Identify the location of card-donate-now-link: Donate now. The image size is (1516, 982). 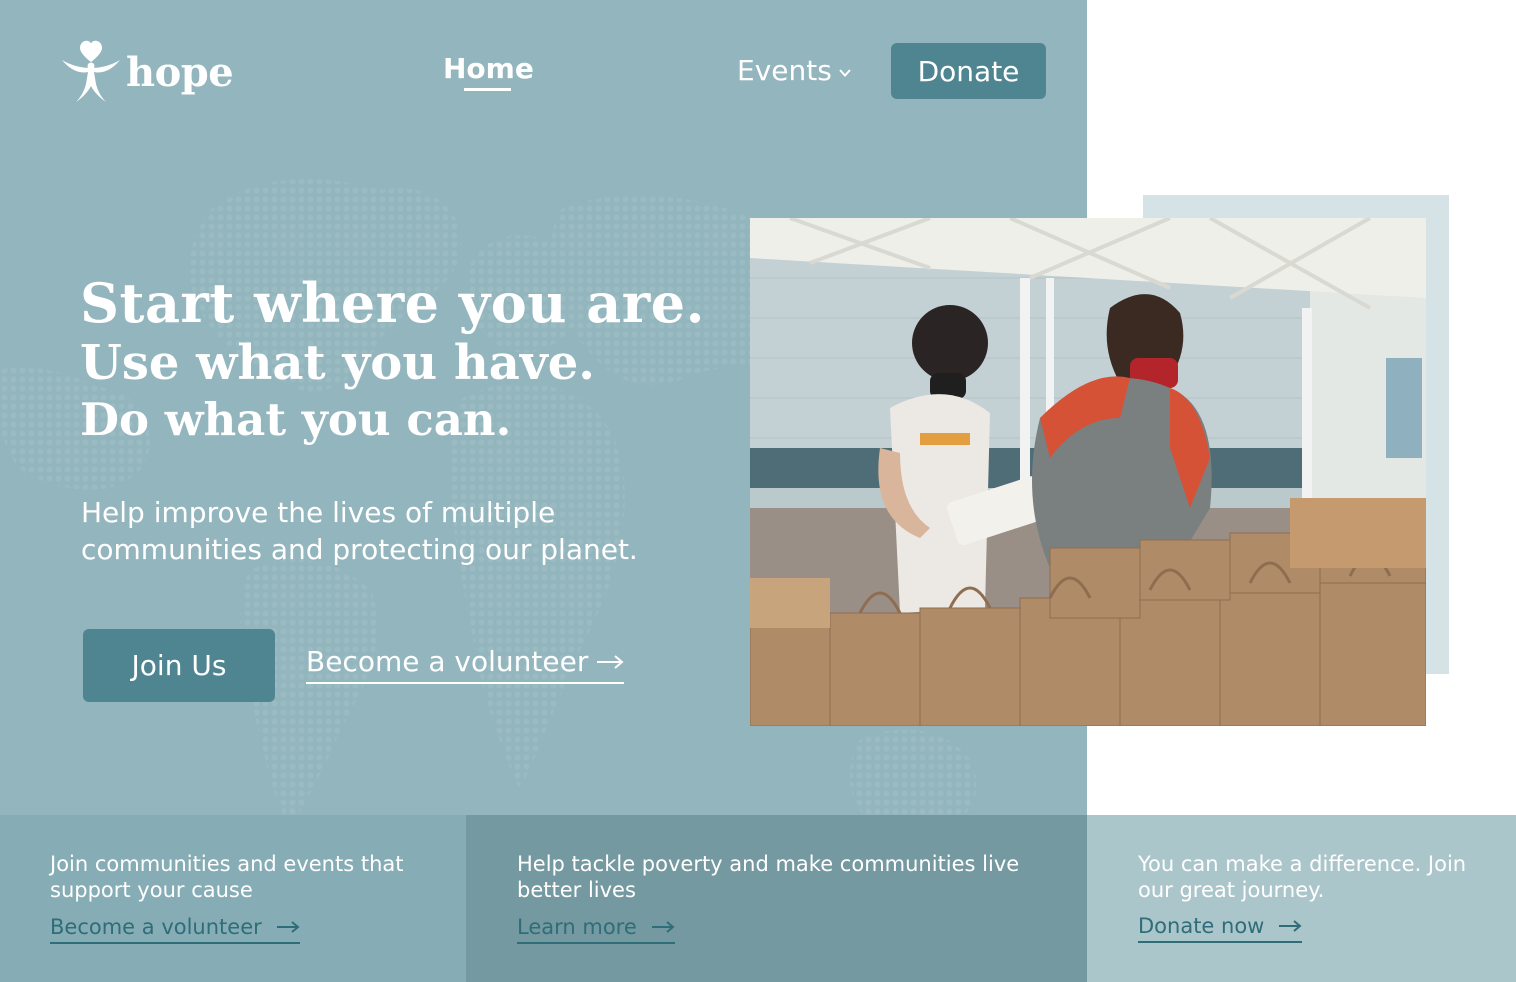
(1220, 928).